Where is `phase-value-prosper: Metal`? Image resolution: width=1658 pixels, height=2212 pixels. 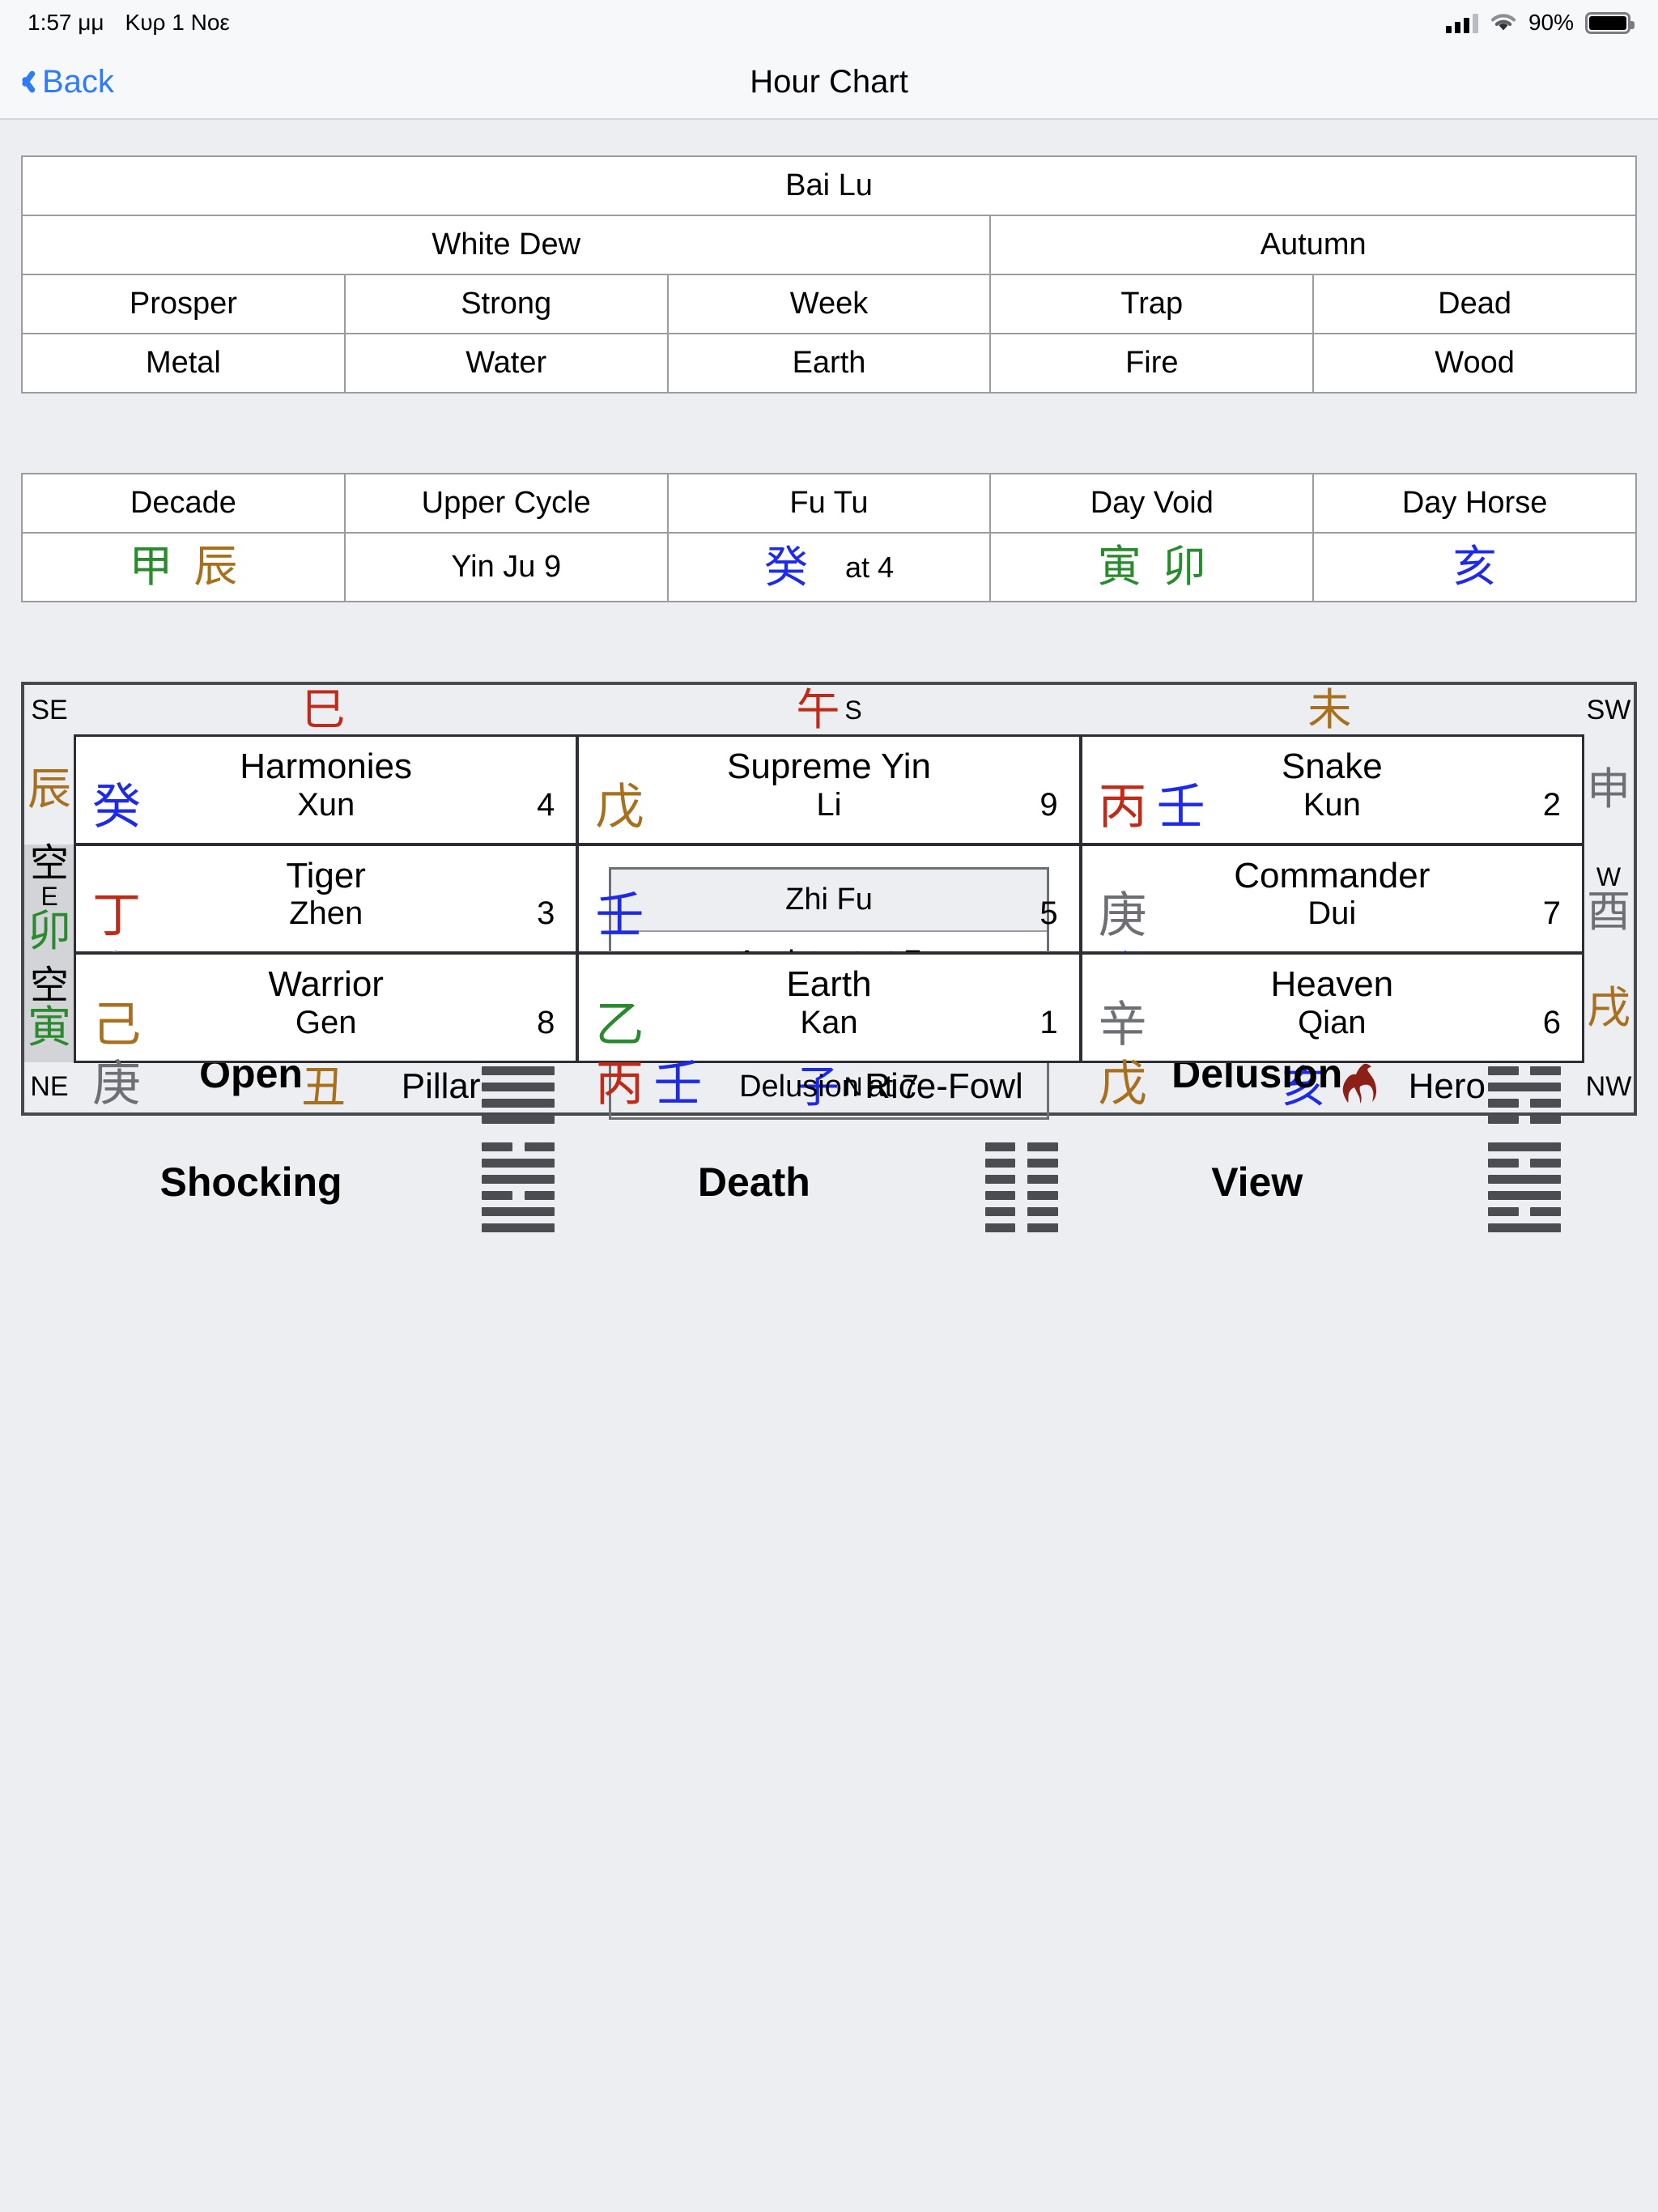 phase-value-prosper: Metal is located at coordinates (183, 363).